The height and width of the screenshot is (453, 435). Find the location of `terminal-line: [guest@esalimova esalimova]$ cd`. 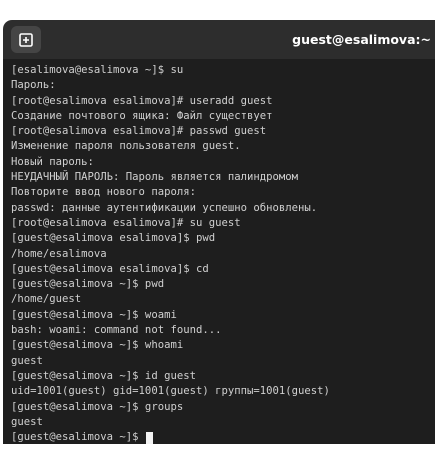

terminal-line: [guest@esalimova esalimova]$ cd is located at coordinates (110, 268).